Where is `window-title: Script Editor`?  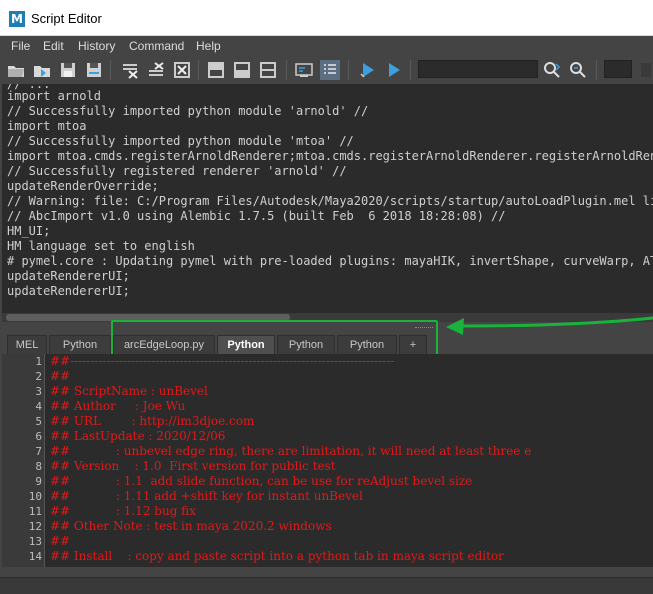
window-title: Script Editor is located at coordinates (66, 18).